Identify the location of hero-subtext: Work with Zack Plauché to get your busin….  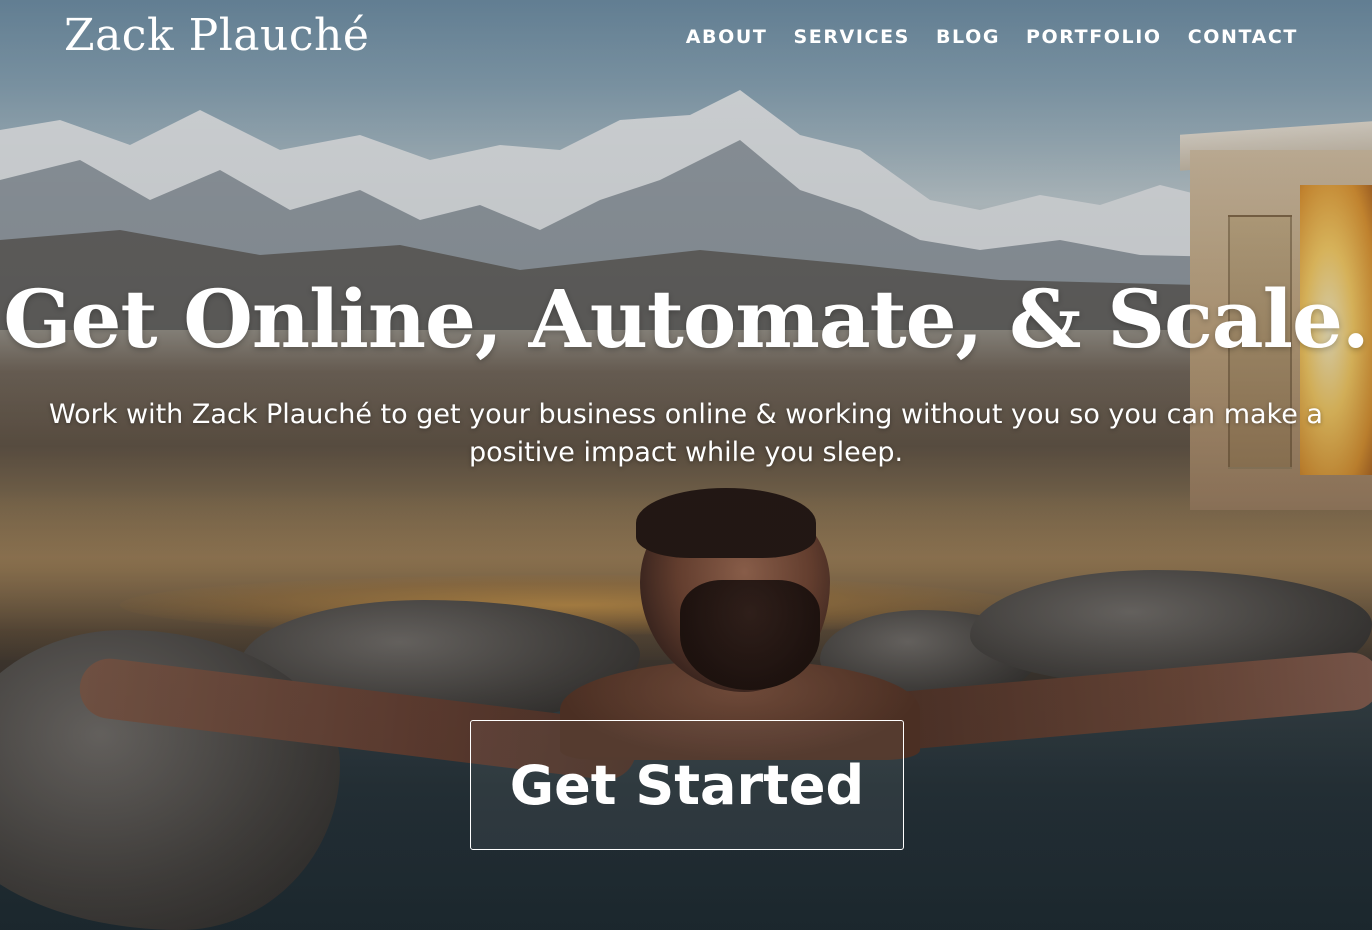
(686, 433).